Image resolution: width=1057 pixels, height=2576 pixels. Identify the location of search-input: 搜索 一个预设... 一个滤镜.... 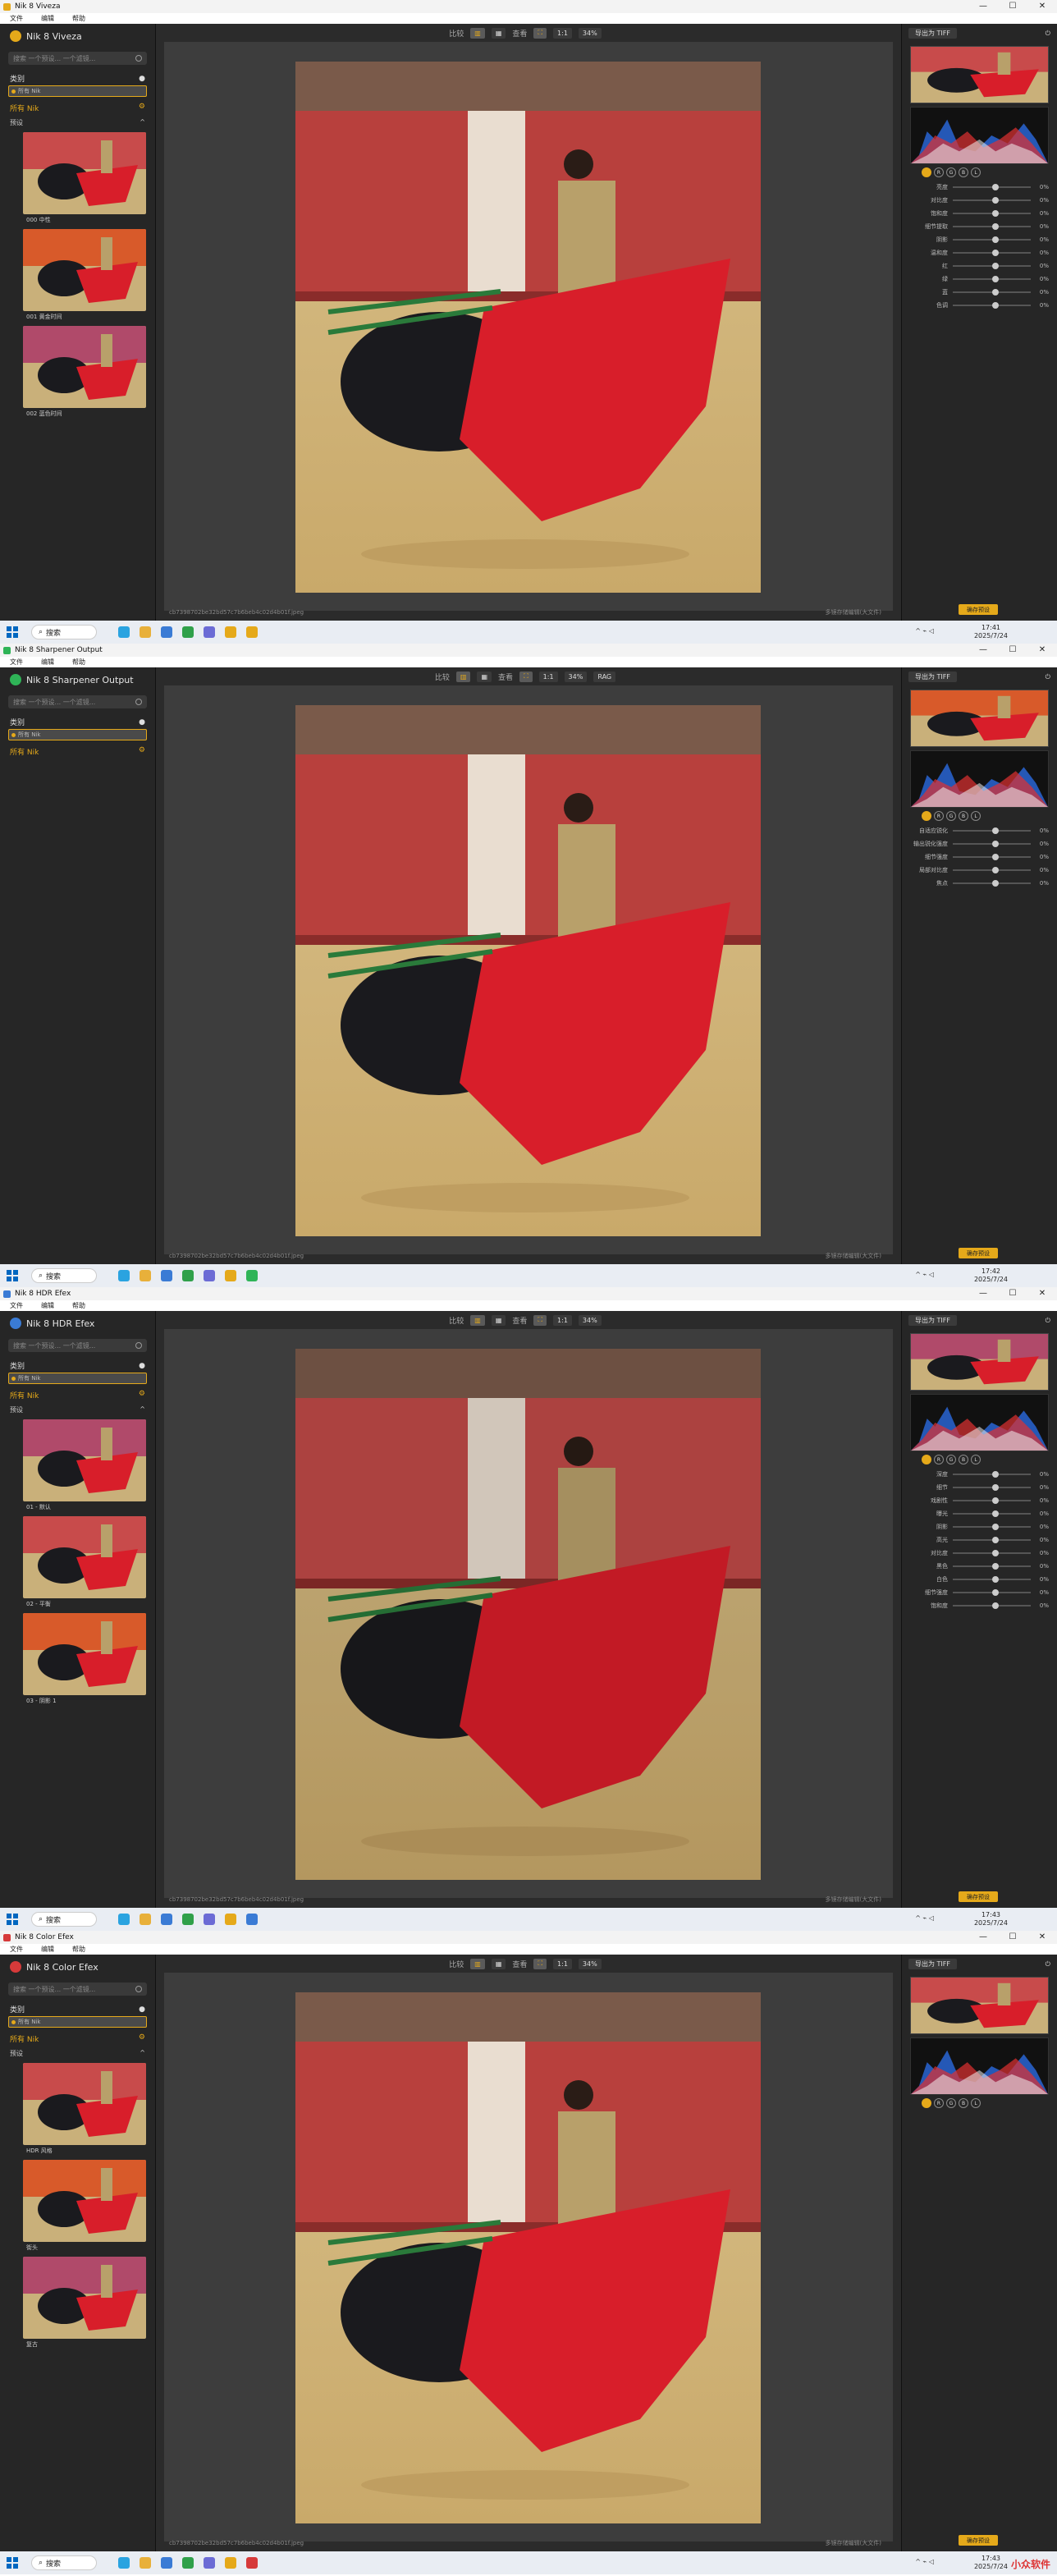
(77, 58).